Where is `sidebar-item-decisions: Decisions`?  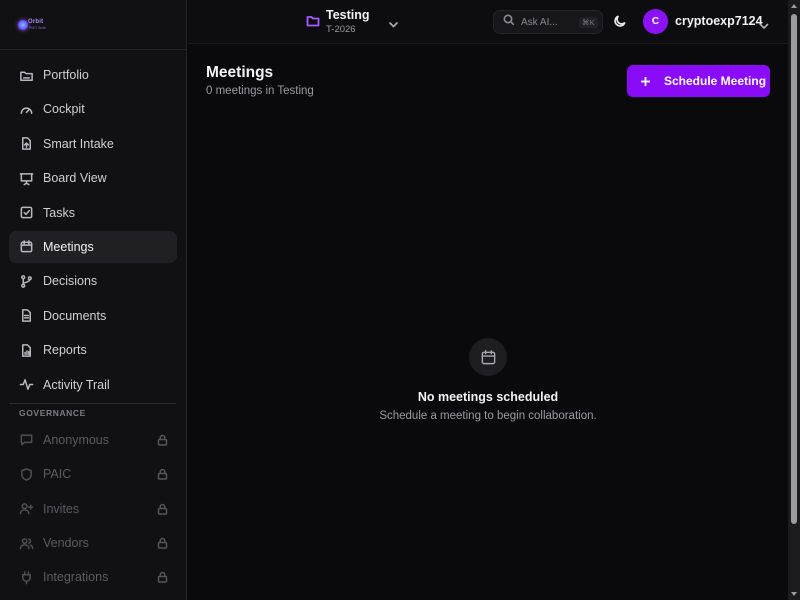 sidebar-item-decisions: Decisions is located at coordinates (93, 281).